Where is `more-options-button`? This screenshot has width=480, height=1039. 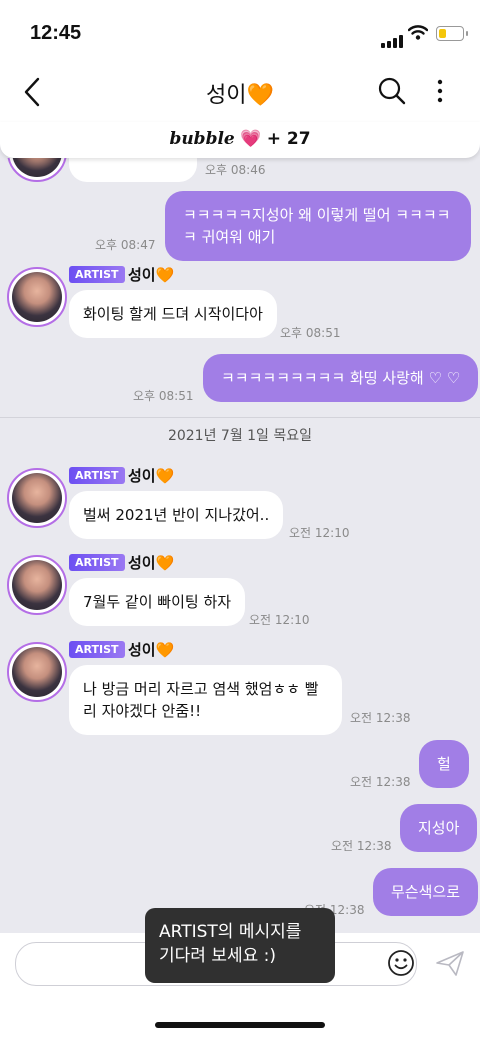 more-options-button is located at coordinates (440, 93).